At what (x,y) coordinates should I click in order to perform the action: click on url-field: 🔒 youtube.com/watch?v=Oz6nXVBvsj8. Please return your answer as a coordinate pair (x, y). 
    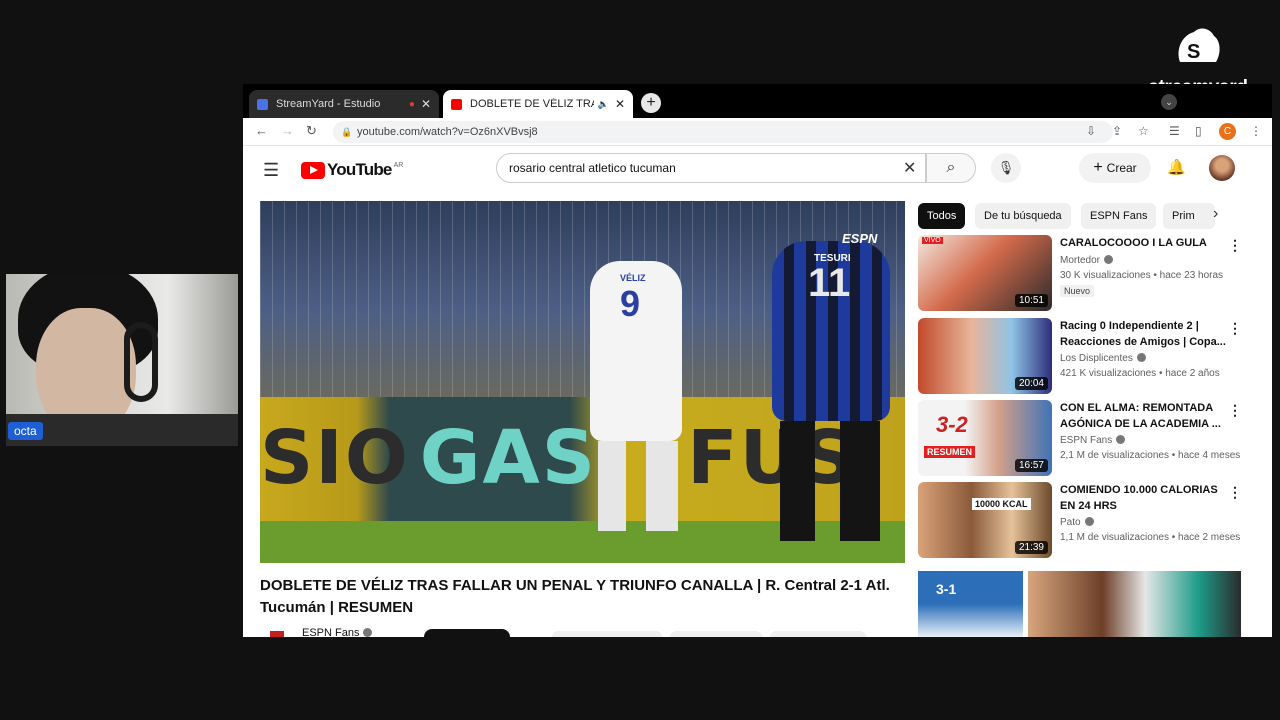
    Looking at the image, I should click on (723, 132).